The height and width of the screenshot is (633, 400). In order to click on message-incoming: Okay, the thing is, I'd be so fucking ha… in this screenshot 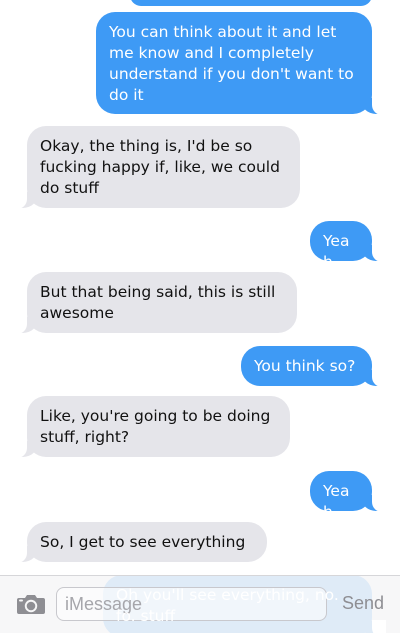, I will do `click(156, 167)`.